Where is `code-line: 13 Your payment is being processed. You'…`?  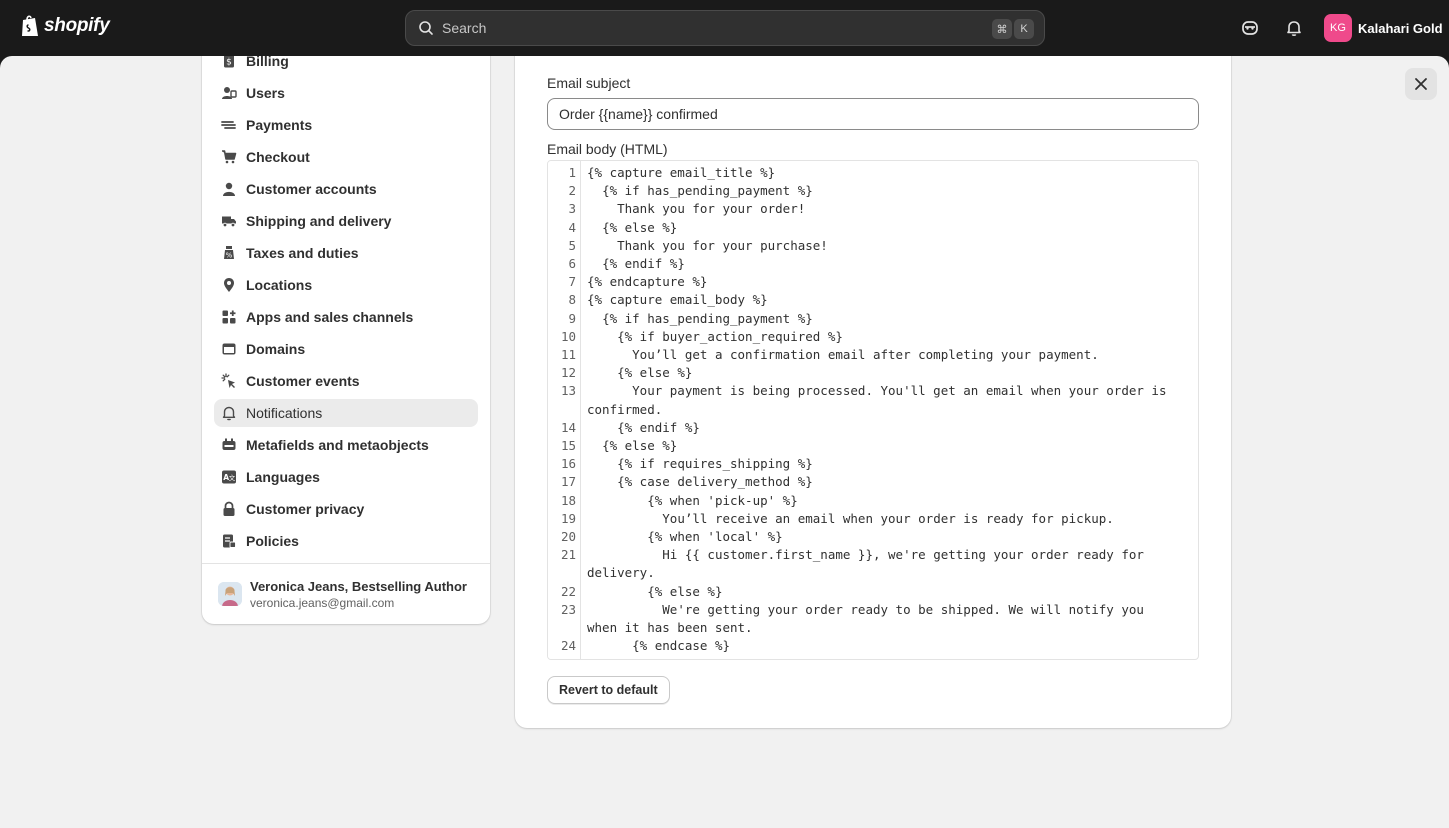 code-line: 13 Your payment is being processed. You'… is located at coordinates (873, 400).